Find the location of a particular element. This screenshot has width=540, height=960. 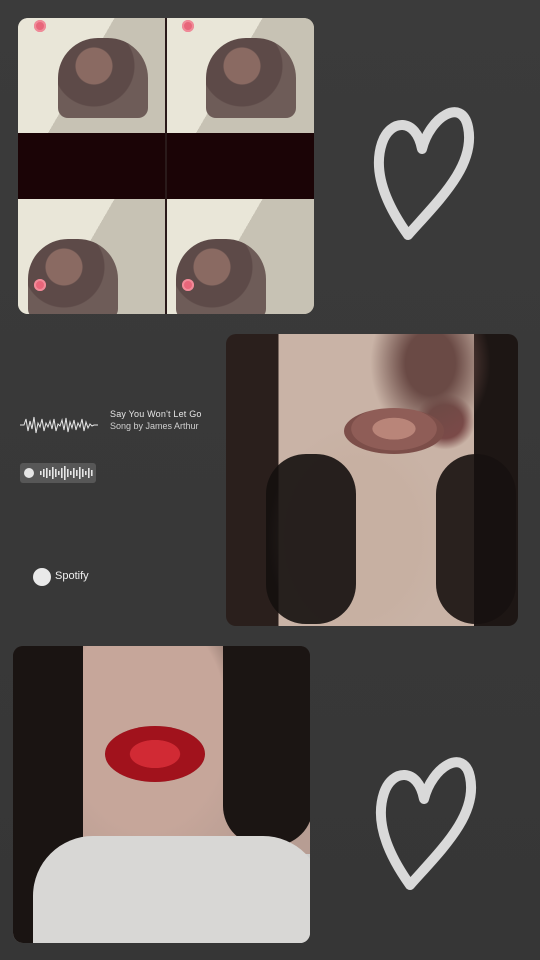

collage-divider is located at coordinates (166, 166).